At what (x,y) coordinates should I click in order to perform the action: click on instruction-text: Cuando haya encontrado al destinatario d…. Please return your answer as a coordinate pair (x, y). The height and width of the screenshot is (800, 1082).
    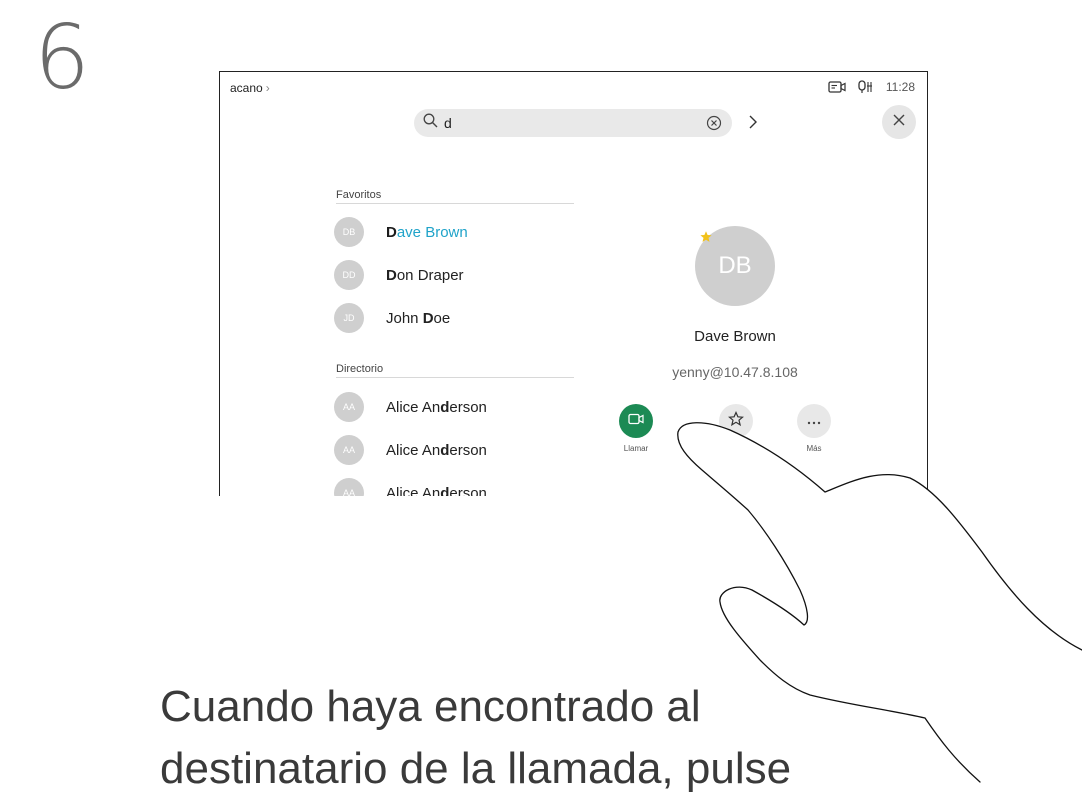
    Looking at the image, I should click on (475, 738).